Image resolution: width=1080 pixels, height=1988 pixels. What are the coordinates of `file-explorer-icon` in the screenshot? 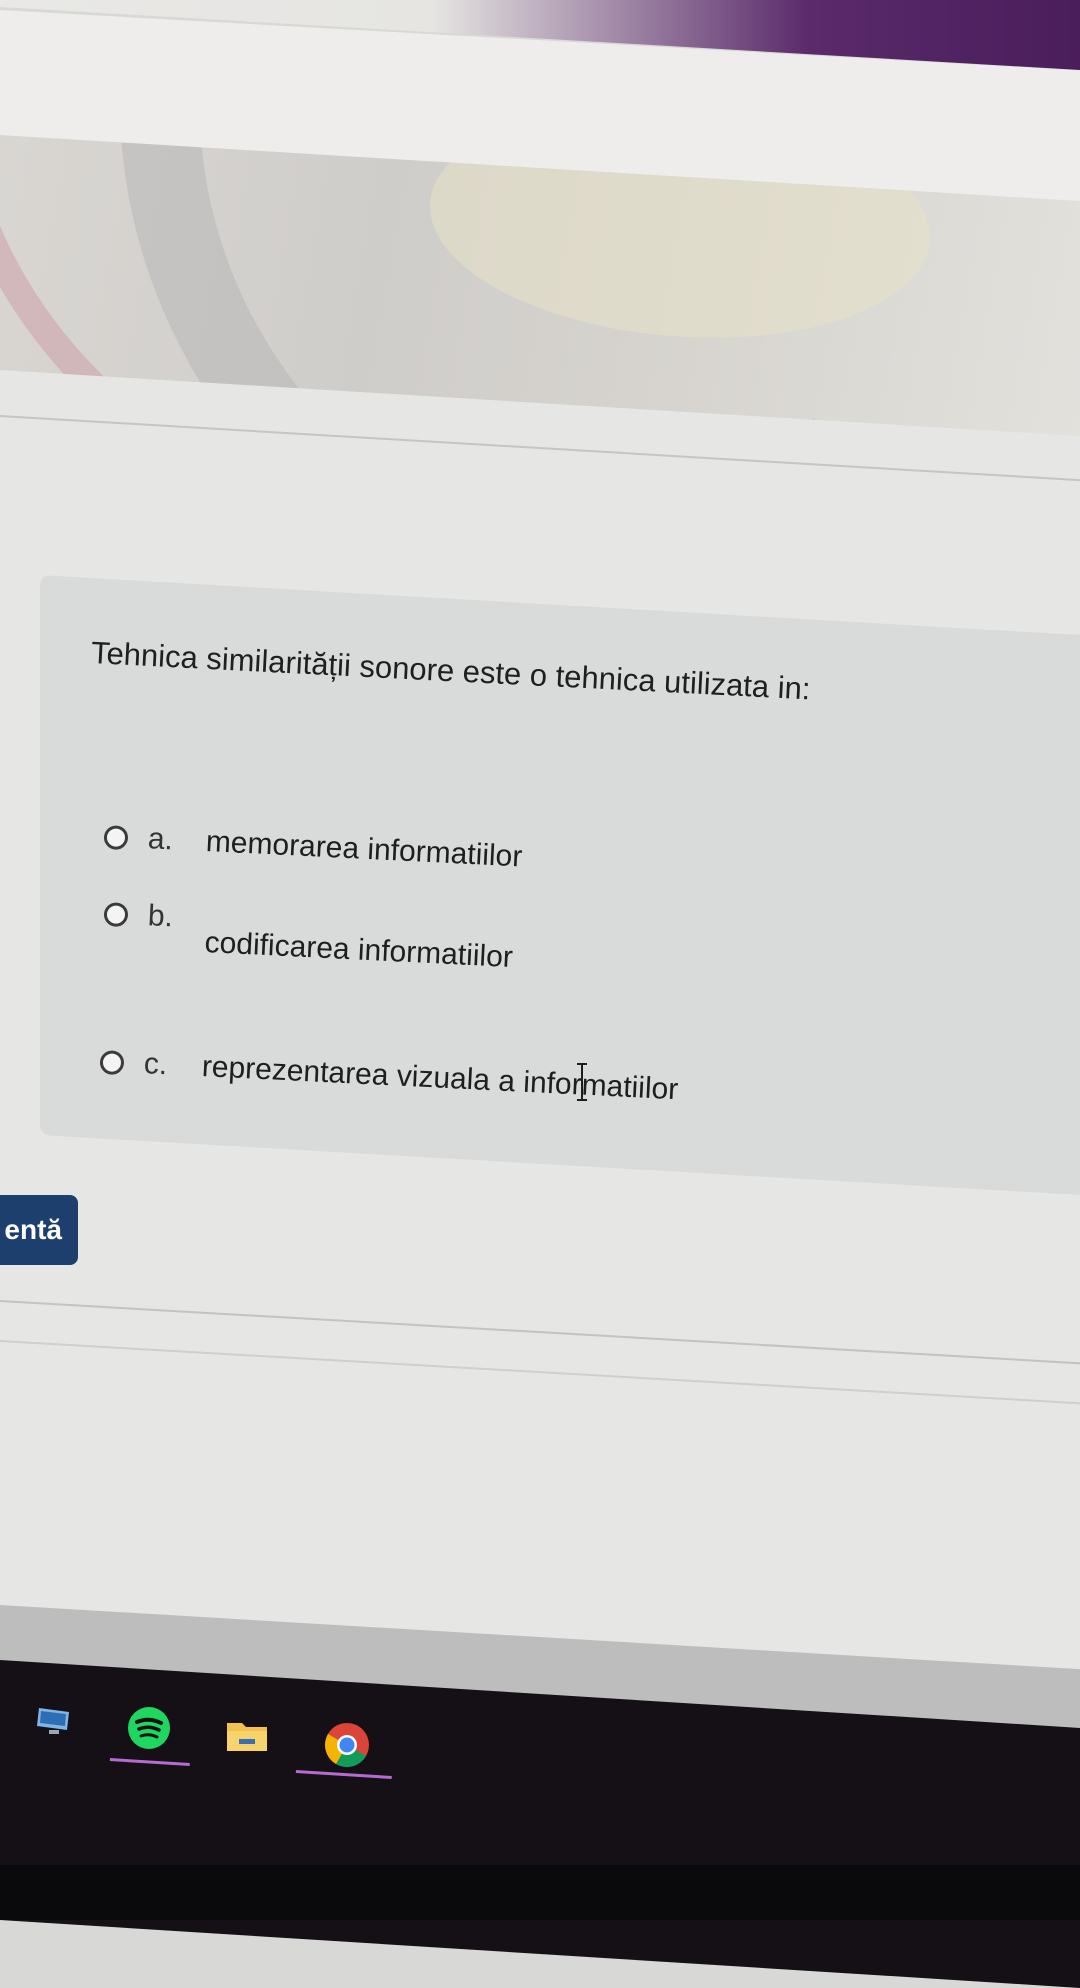 It's located at (247, 1735).